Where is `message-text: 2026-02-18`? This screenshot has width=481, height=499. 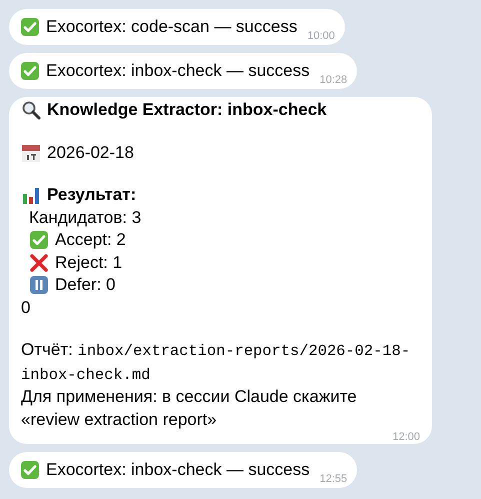
message-text: 2026-02-18 is located at coordinates (90, 153).